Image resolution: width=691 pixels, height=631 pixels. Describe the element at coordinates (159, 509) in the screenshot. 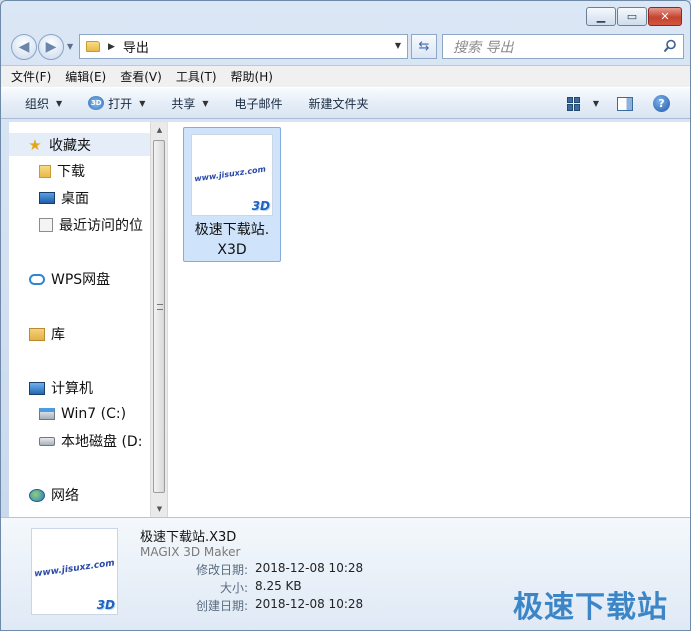

I see `scroll-down-icon: ▼` at that location.